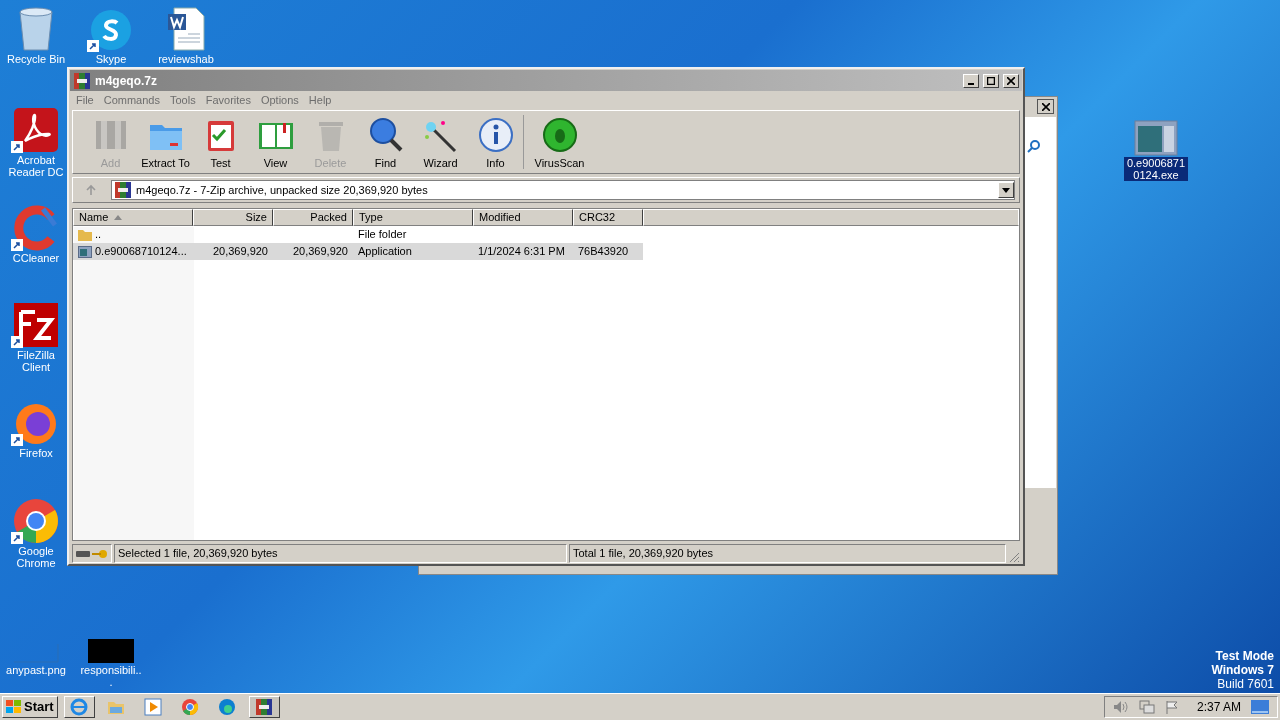 This screenshot has height=720, width=1280. I want to click on os-notice-text: Build 7601, so click(1245, 684).